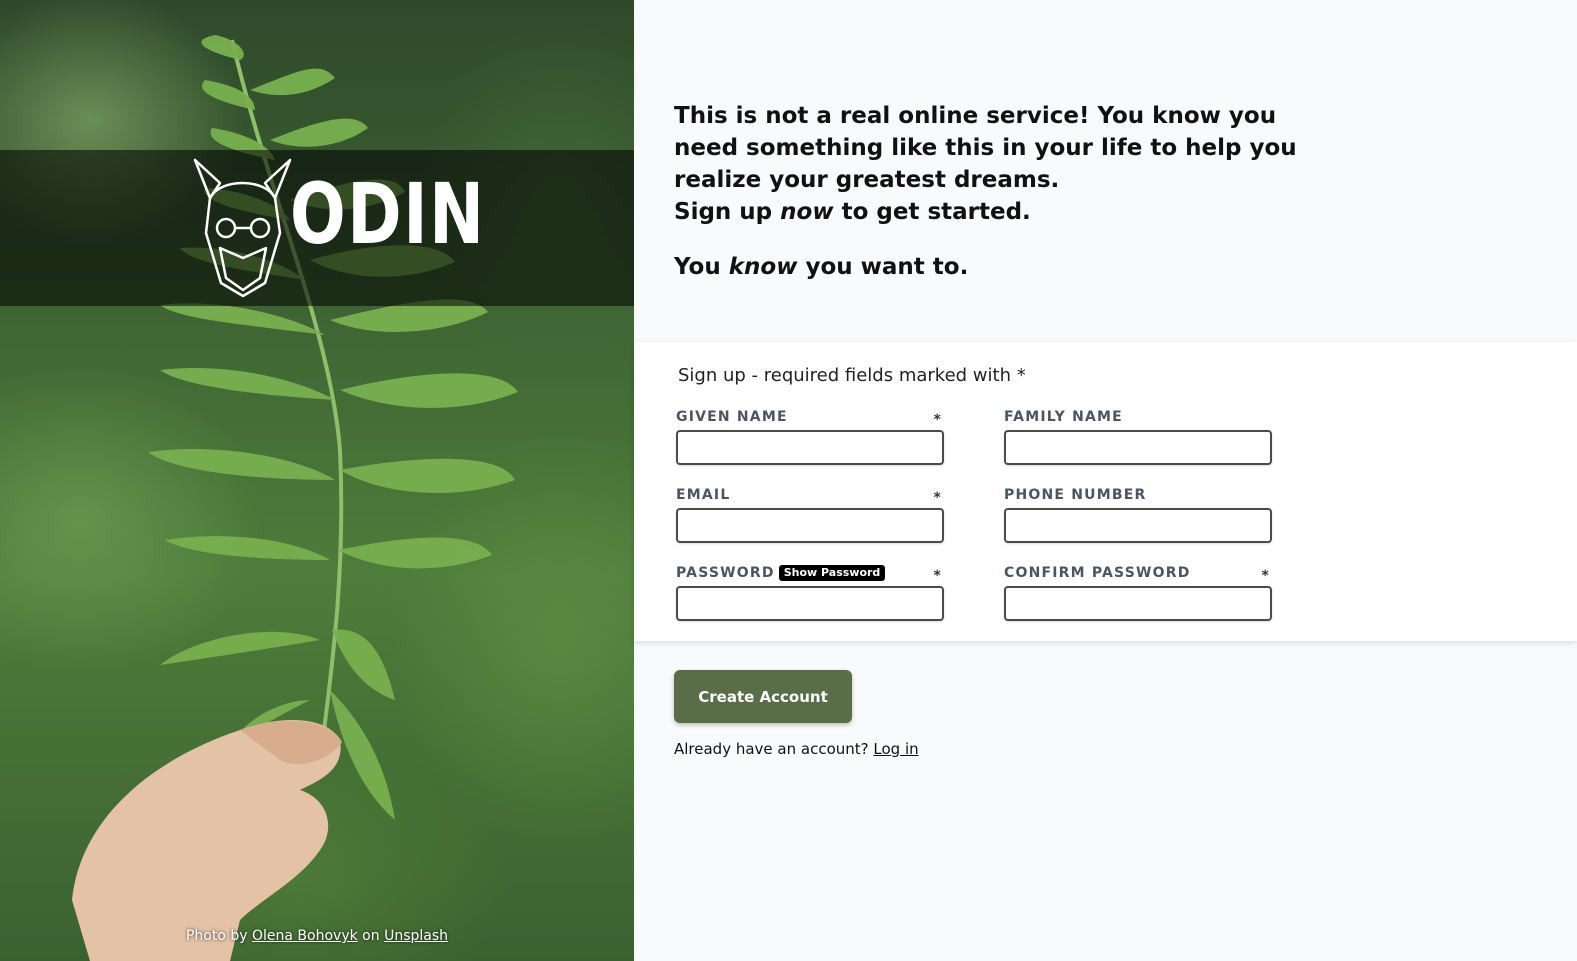  What do you see at coordinates (1138, 419) in the screenshot?
I see `family-name-label: FAMILY NAME` at bounding box center [1138, 419].